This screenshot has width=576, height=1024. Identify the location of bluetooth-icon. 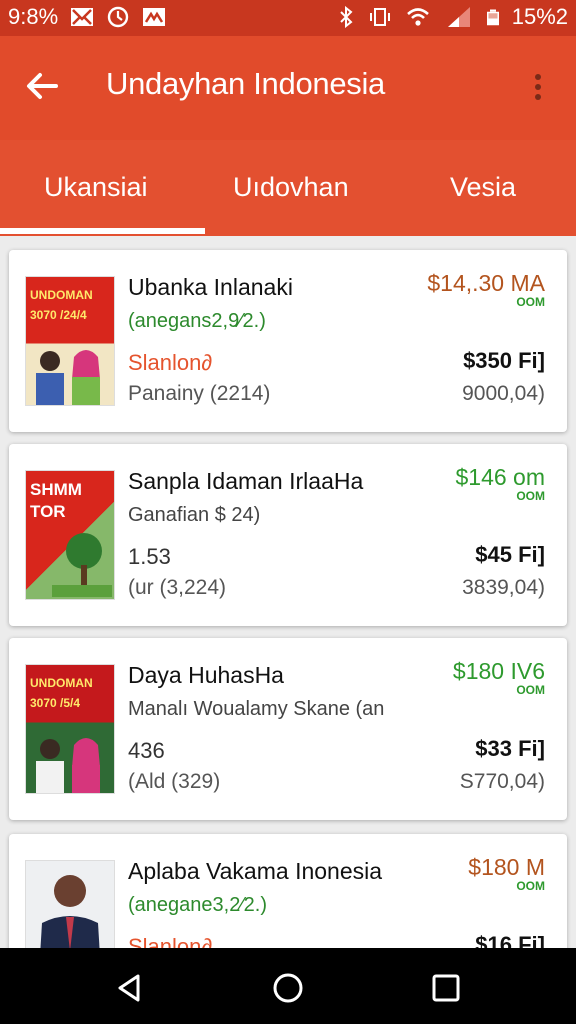
(346, 17).